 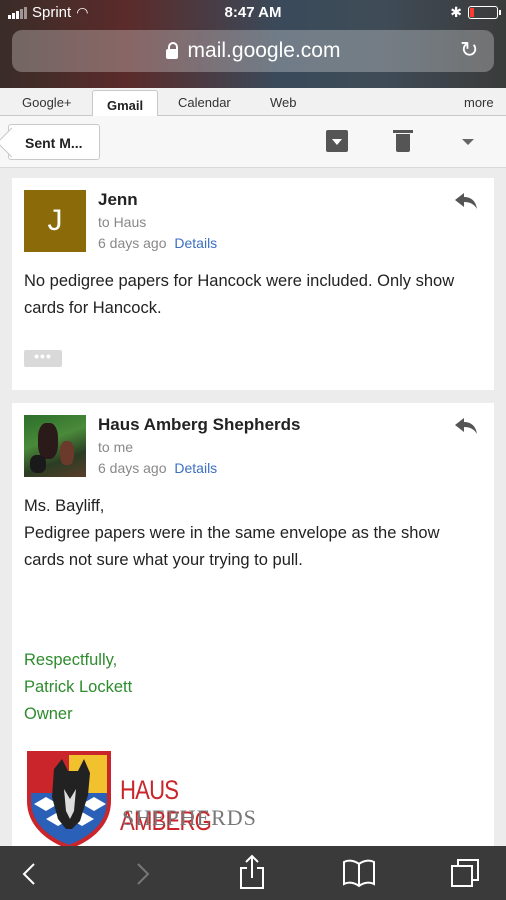 What do you see at coordinates (43, 358) in the screenshot?
I see `show-trimmed-button: •••` at bounding box center [43, 358].